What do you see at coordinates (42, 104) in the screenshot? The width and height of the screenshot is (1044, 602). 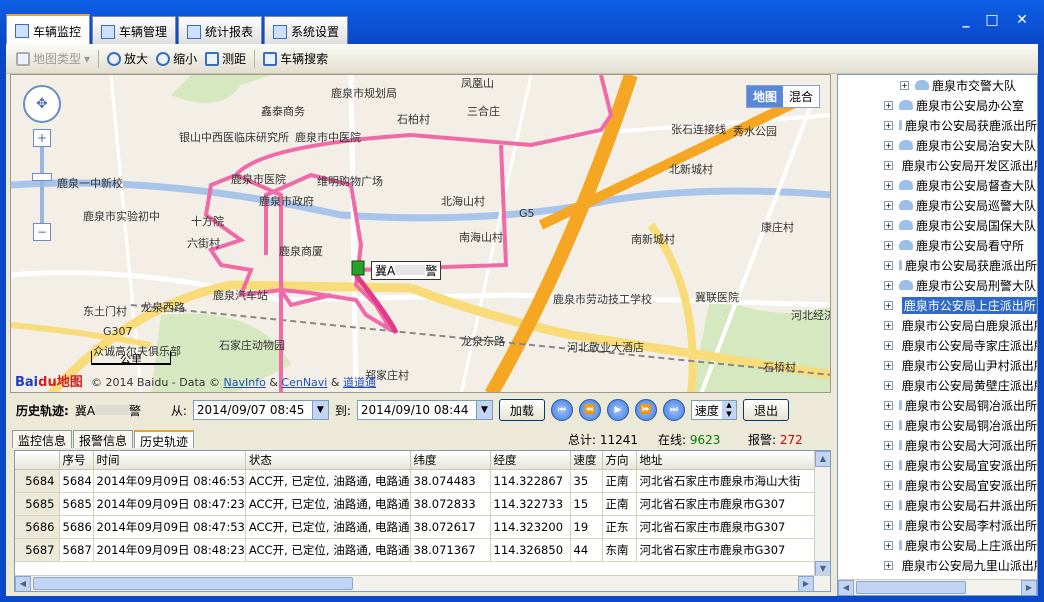 I see `pan-control: ✥` at bounding box center [42, 104].